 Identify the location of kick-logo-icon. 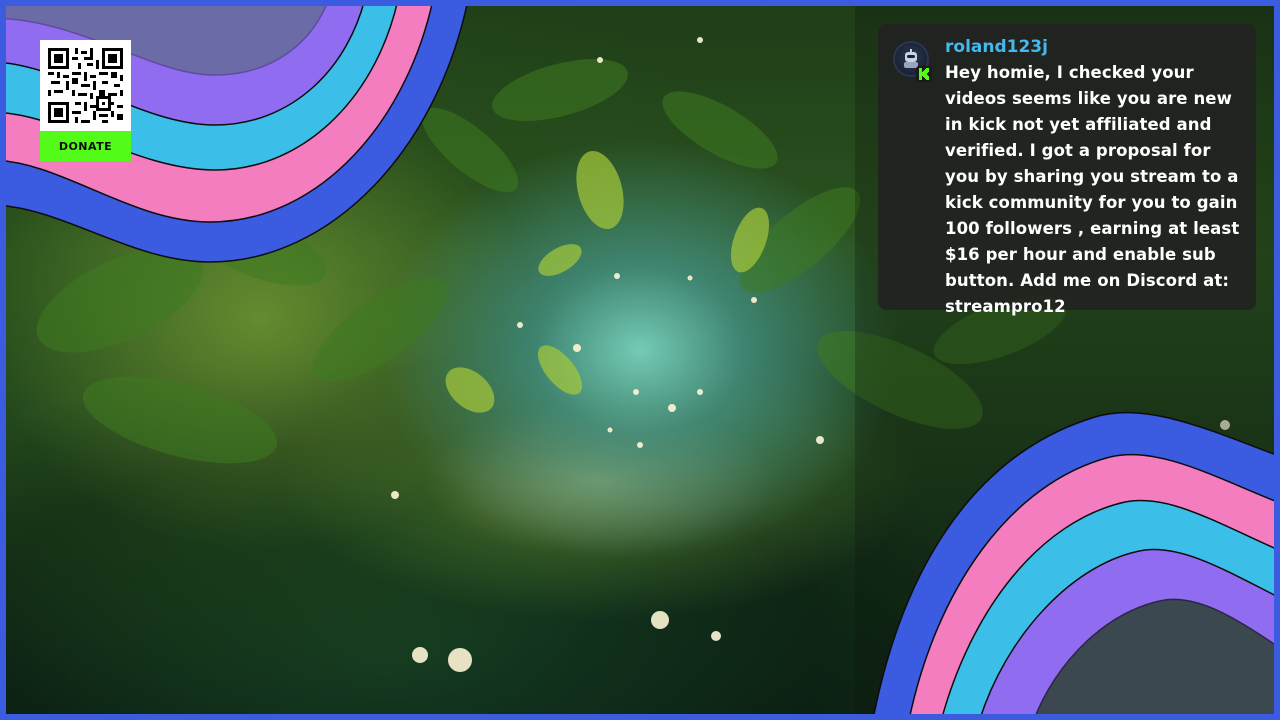
(924, 74).